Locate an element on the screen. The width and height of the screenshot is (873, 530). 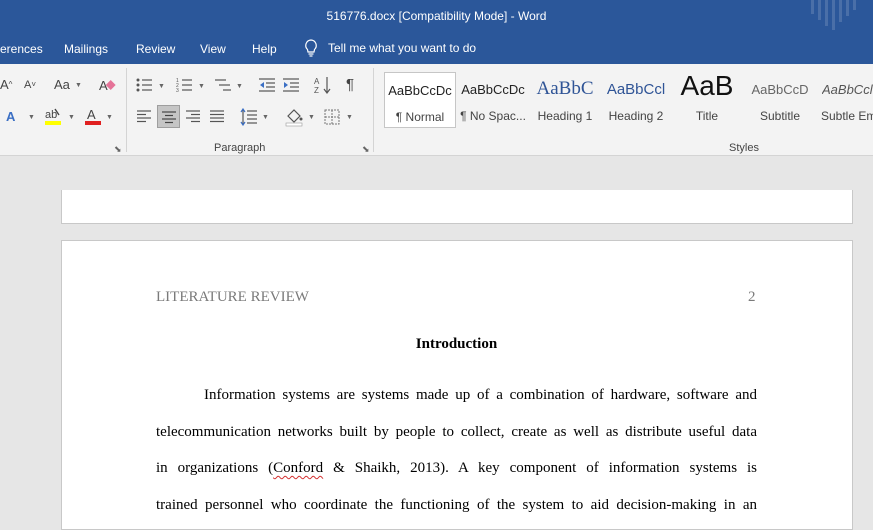
style-subtitle-preview: AaBbCcD is located at coordinates (780, 89).